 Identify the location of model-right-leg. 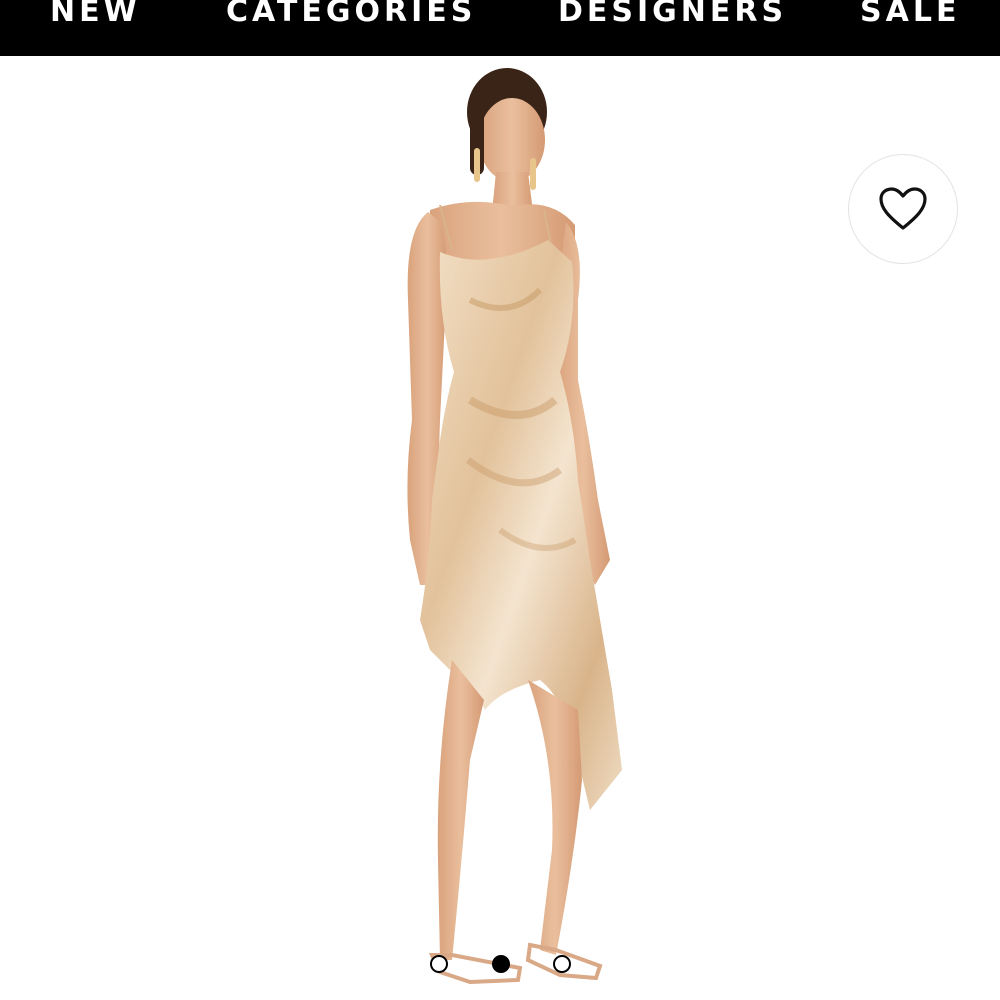
(555, 817).